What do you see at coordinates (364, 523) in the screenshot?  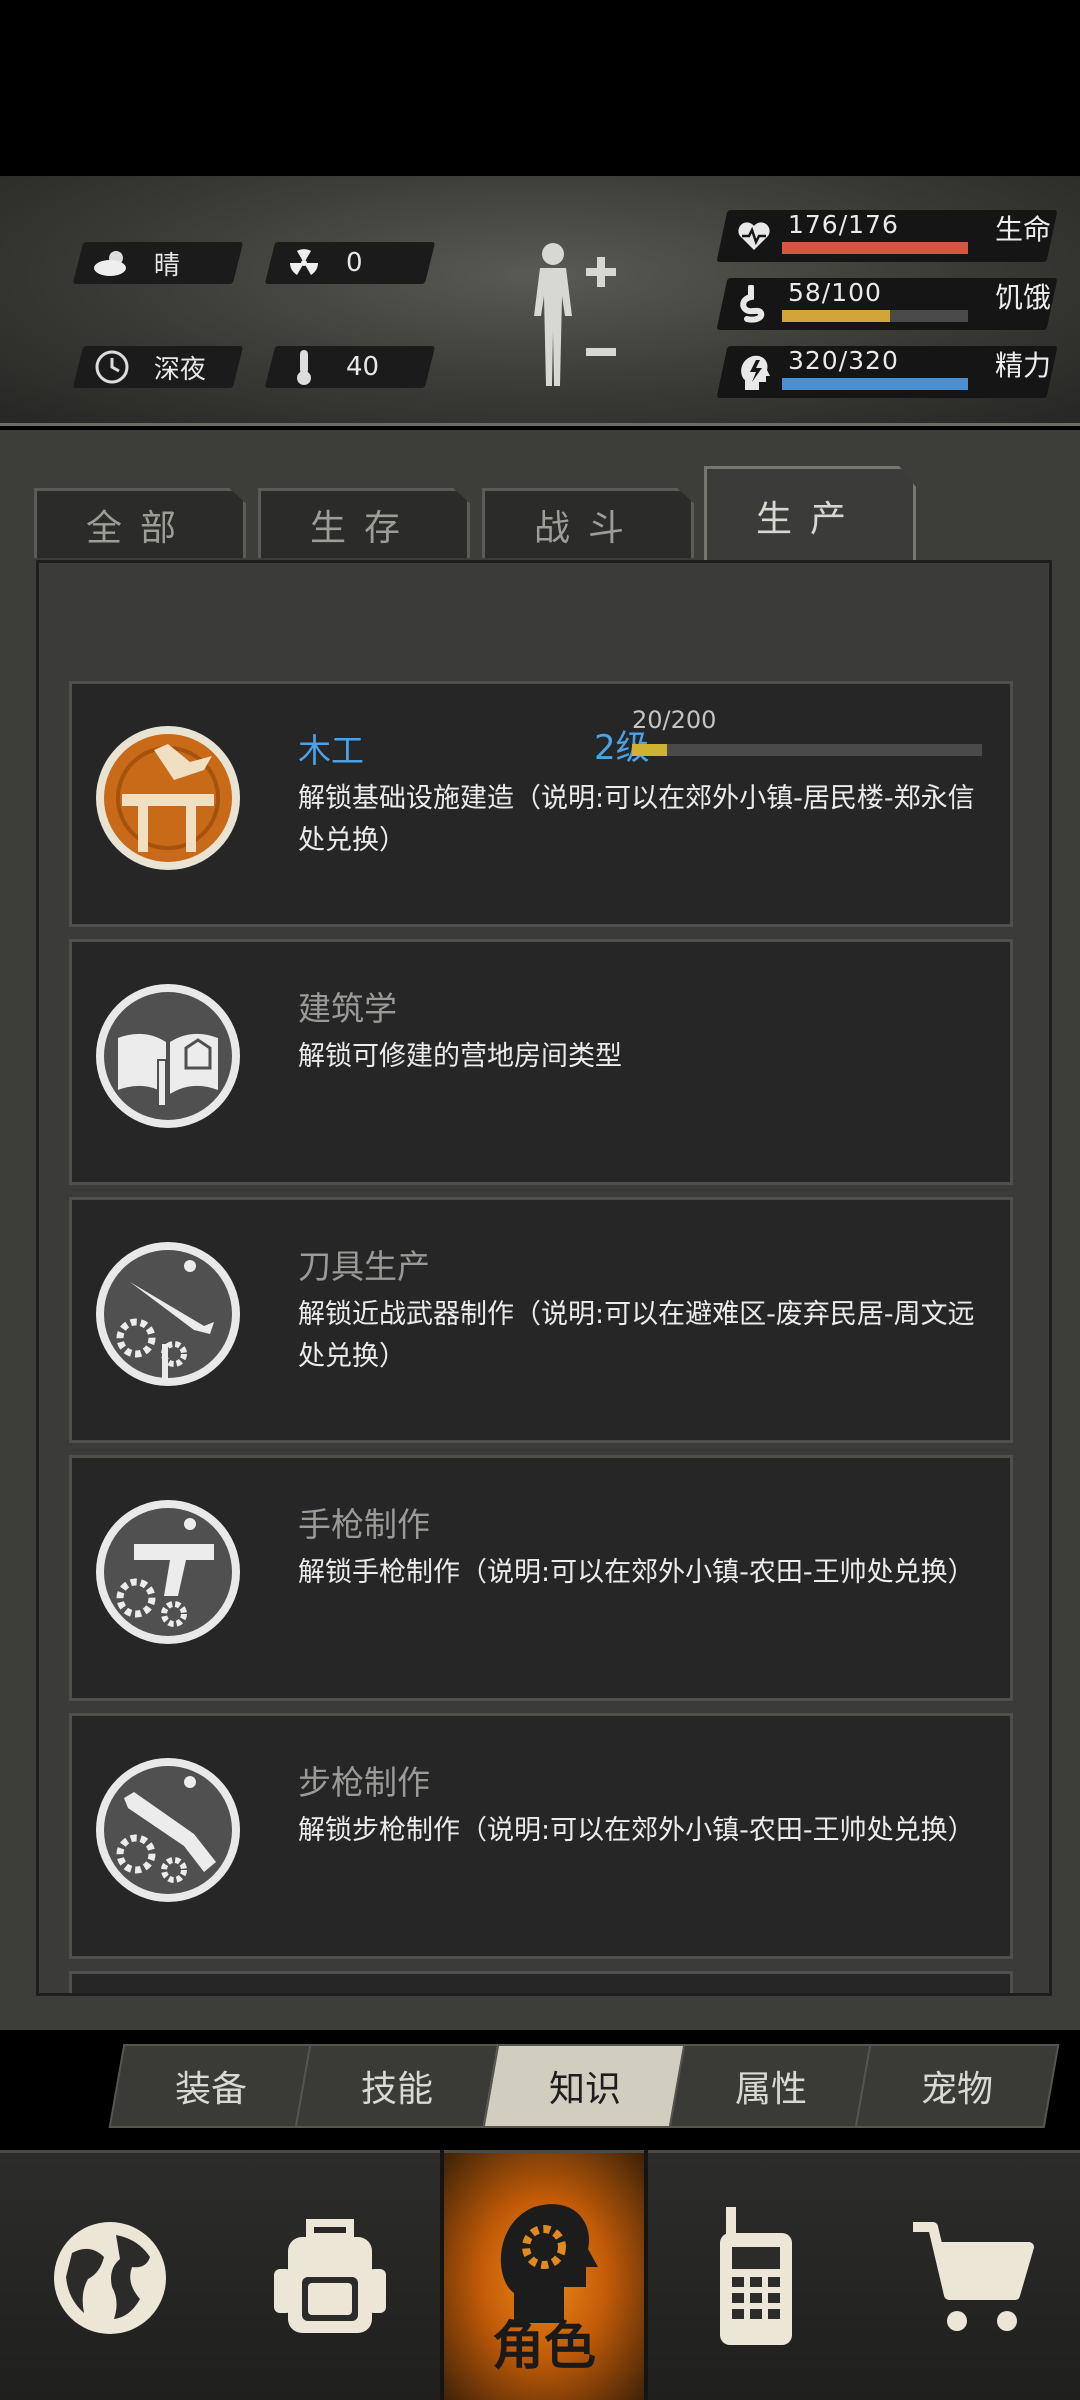 I see `tab-survival: 生存` at bounding box center [364, 523].